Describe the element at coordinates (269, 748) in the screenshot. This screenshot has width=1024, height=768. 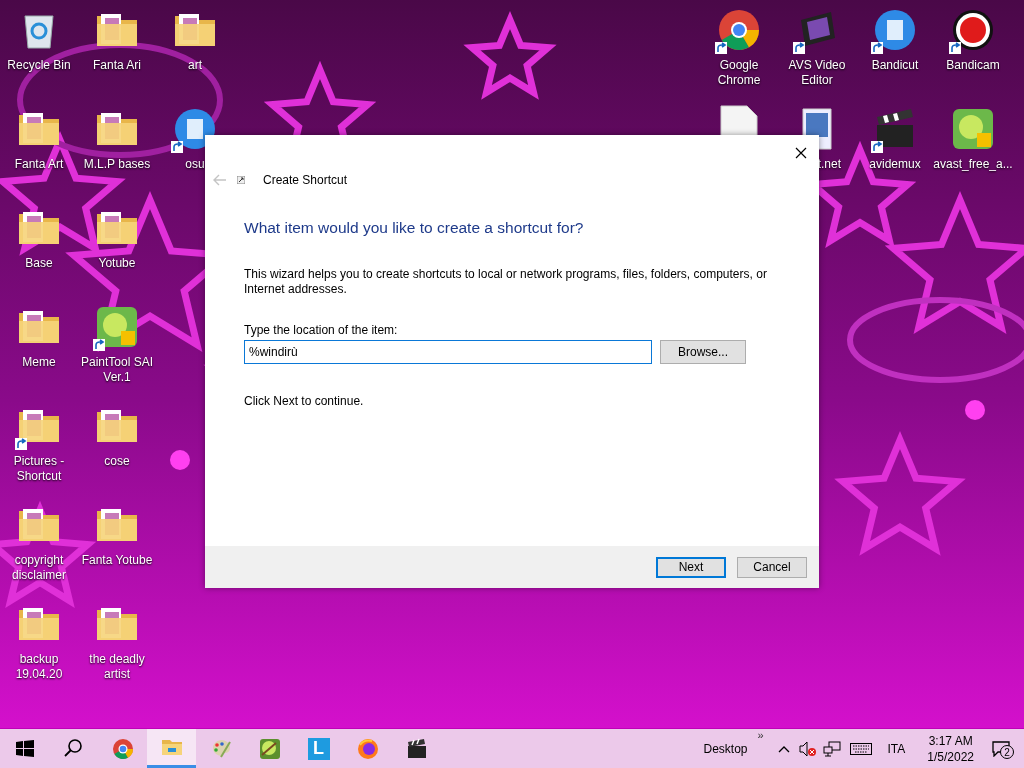
I see `app-icon` at that location.